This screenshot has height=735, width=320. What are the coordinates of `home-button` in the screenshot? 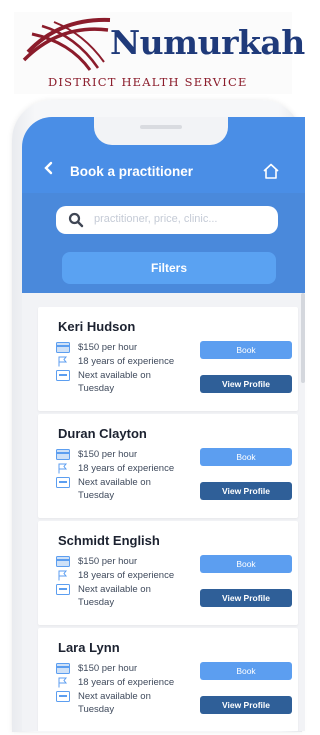 It's located at (271, 173).